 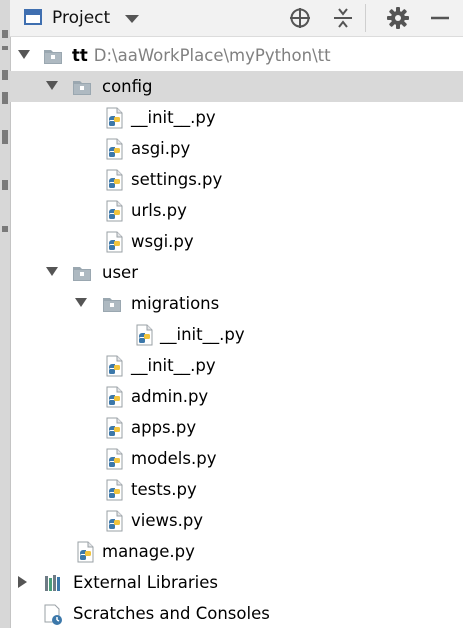 I want to click on tree-row-scratches: Scratches and Consoles, so click(x=236, y=613).